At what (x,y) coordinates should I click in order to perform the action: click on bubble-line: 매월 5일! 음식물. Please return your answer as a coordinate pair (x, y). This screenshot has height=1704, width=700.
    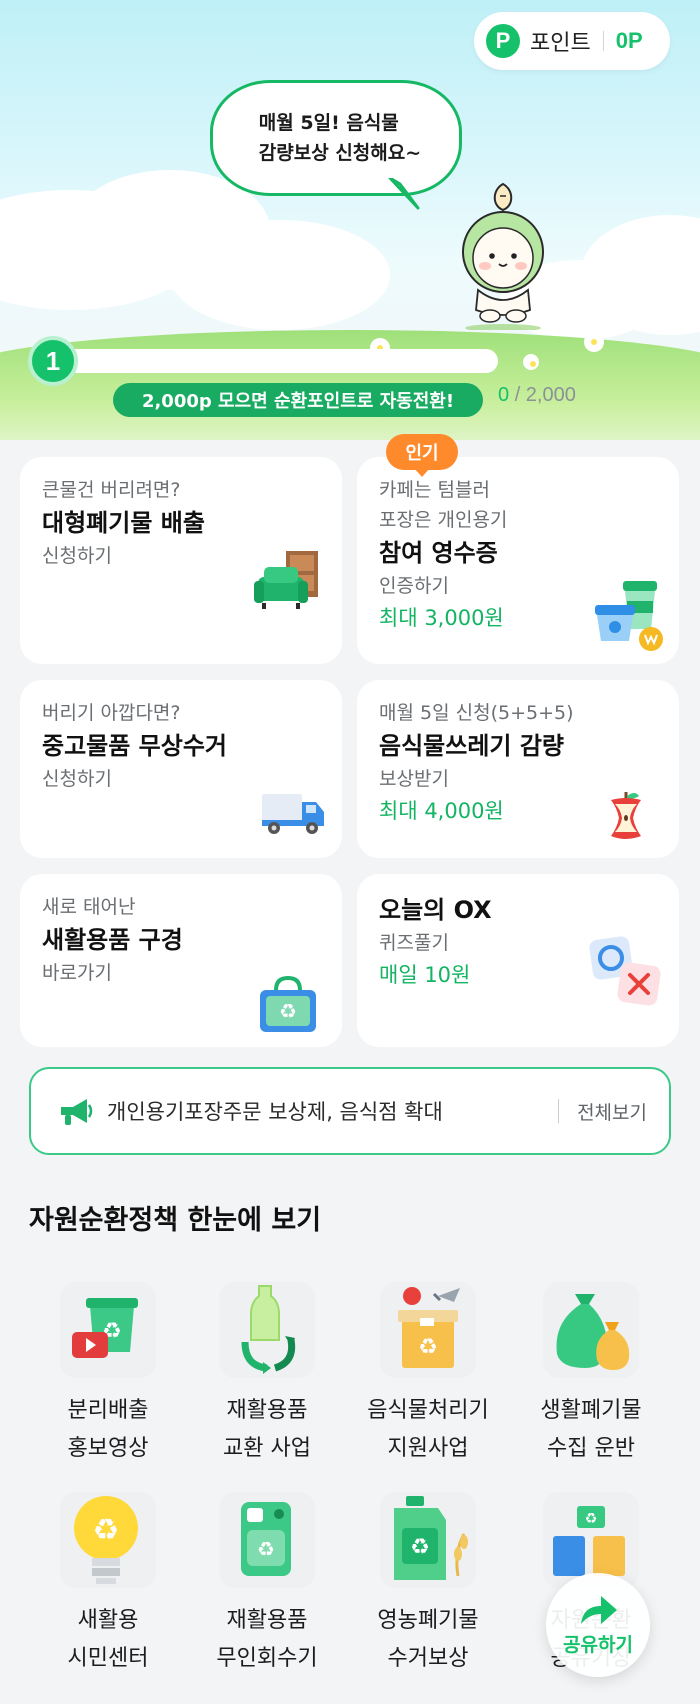
    Looking at the image, I should click on (328, 123).